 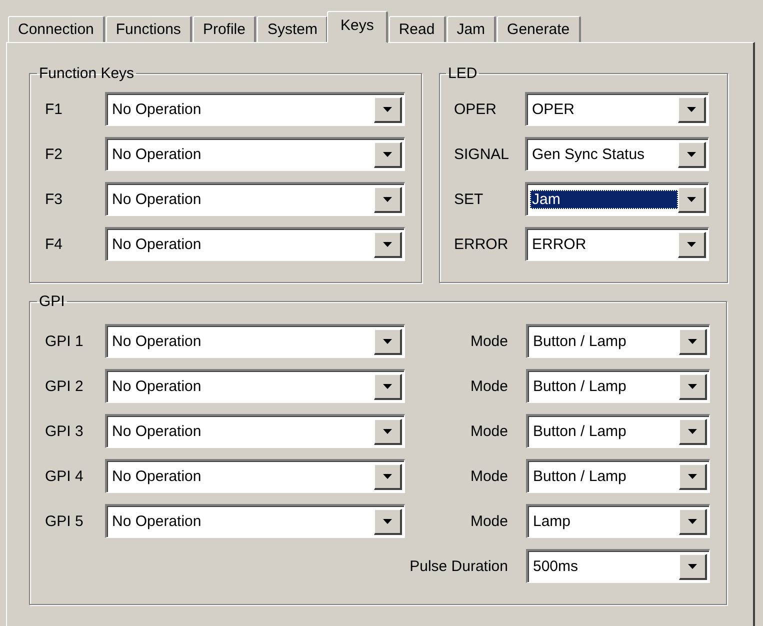 I want to click on tab: Connection, so click(x=56, y=29).